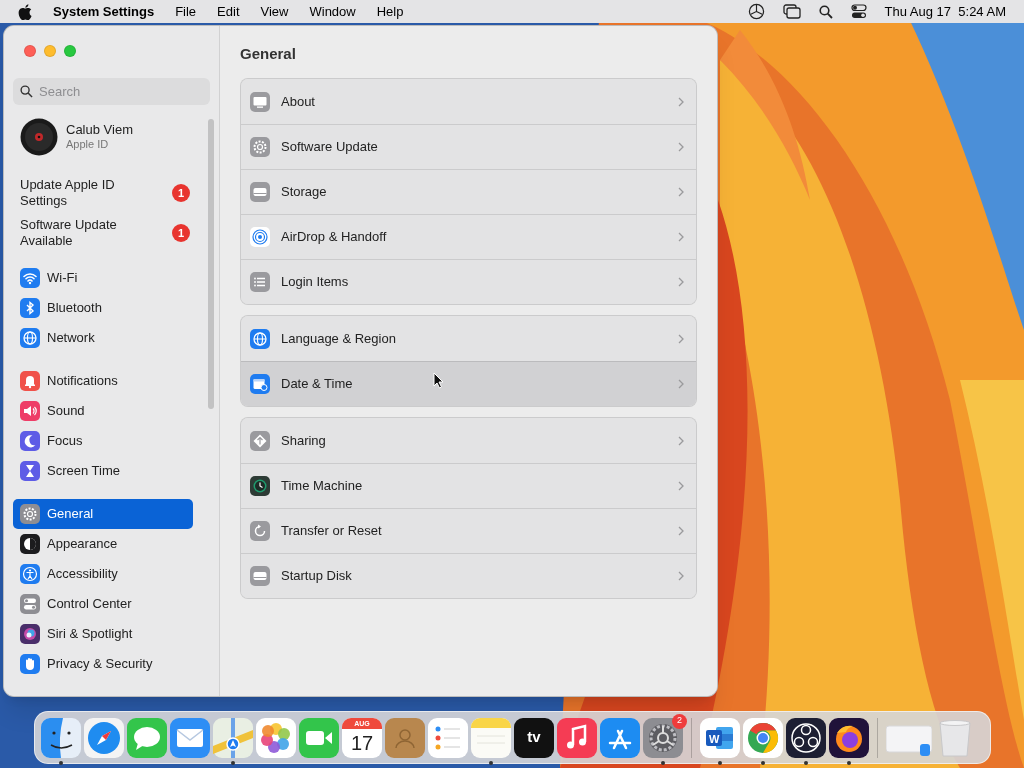 Image resolution: width=1024 pixels, height=768 pixels. What do you see at coordinates (577, 737) in the screenshot?
I see `music-note-icon` at bounding box center [577, 737].